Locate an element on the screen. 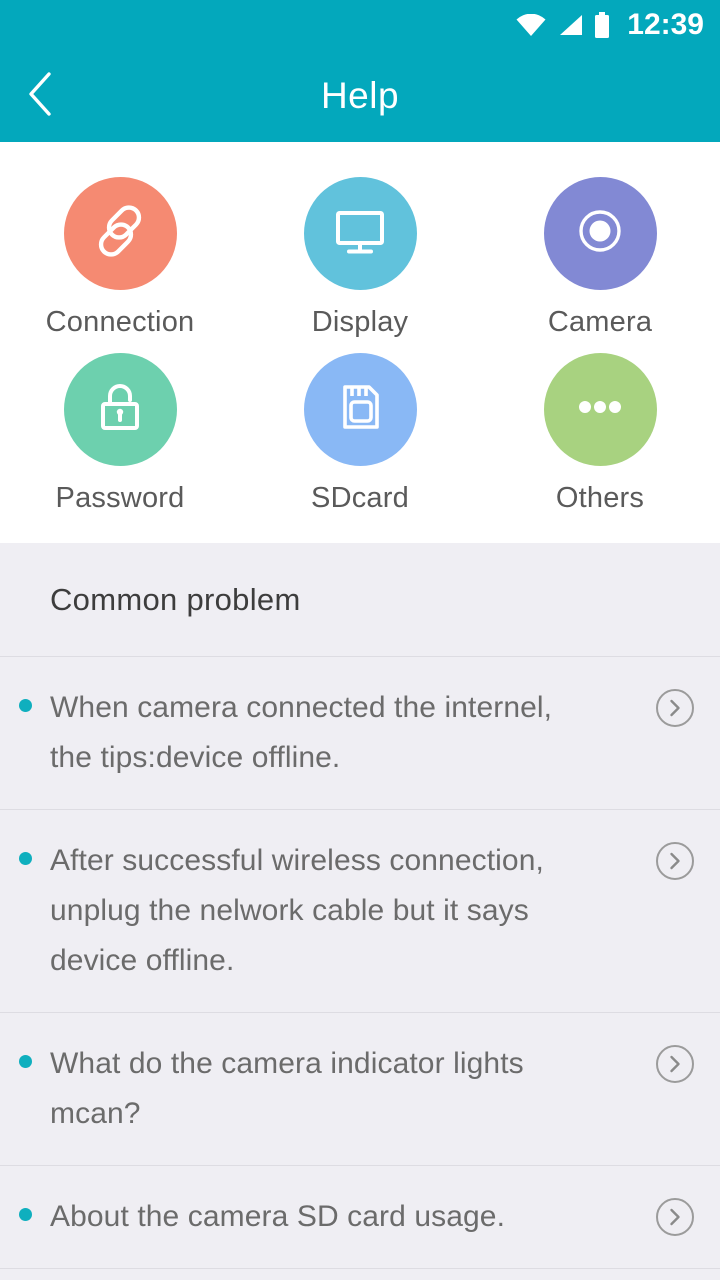 Image resolution: width=720 pixels, height=1280 pixels. category-password: Password is located at coordinates (120, 434).